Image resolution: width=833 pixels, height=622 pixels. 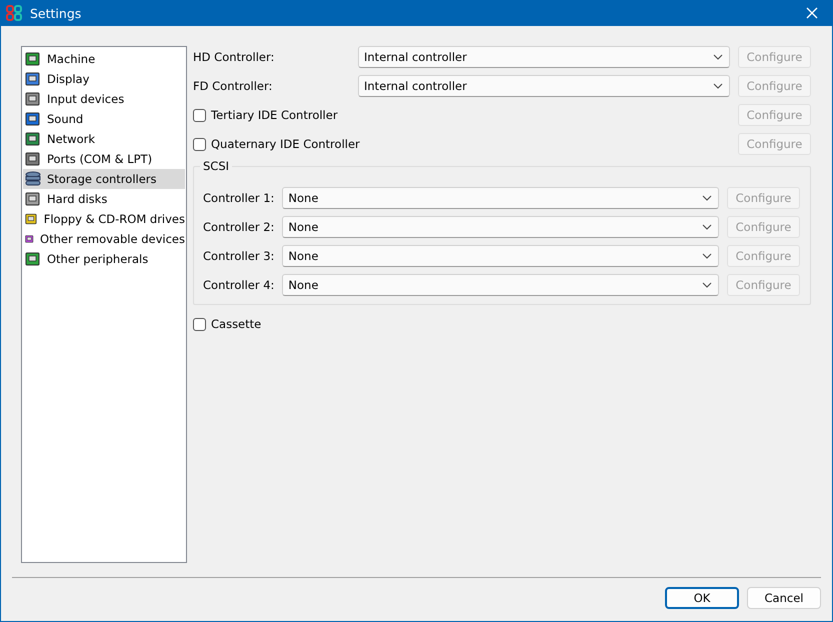 I want to click on sidebar-item: Other peripherals, so click(x=104, y=259).